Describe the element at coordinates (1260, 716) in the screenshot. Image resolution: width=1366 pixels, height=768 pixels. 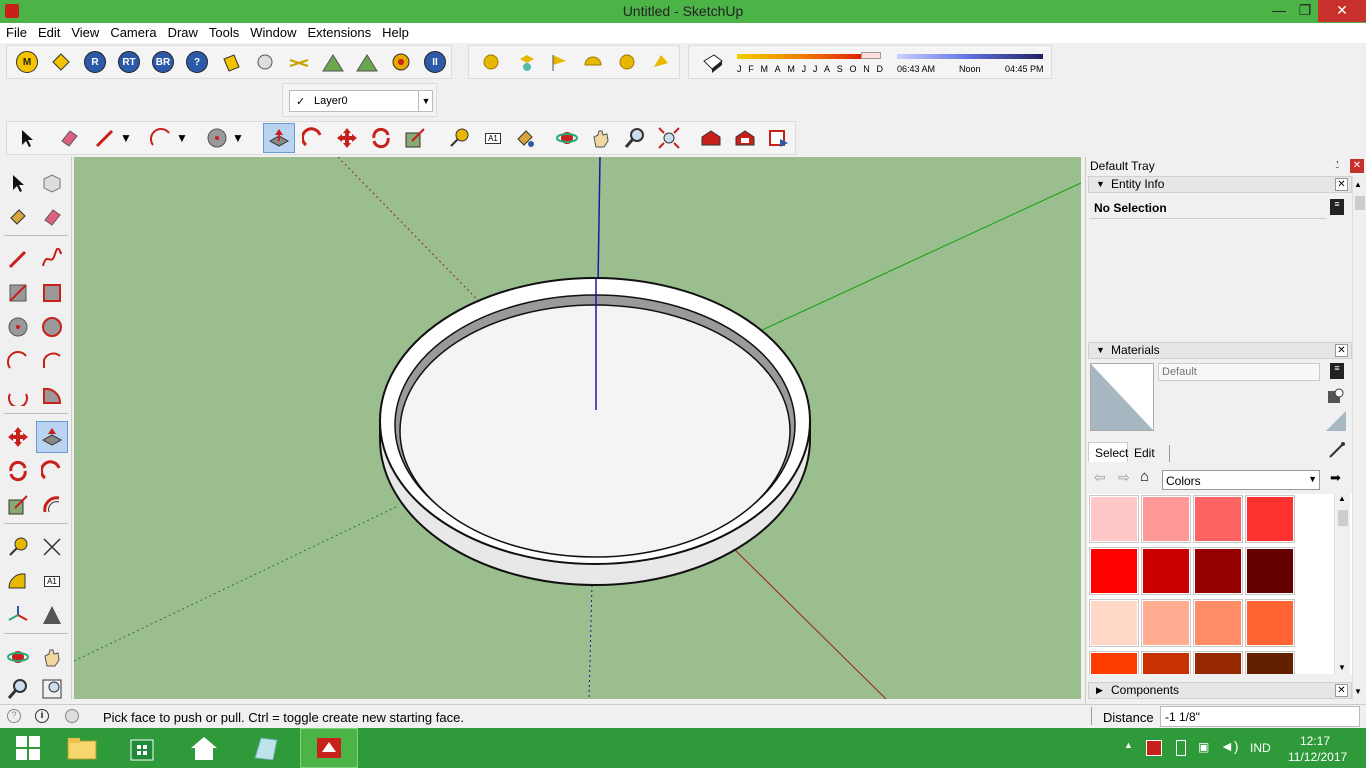
I see `measurement-input: -1 1/8"` at that location.